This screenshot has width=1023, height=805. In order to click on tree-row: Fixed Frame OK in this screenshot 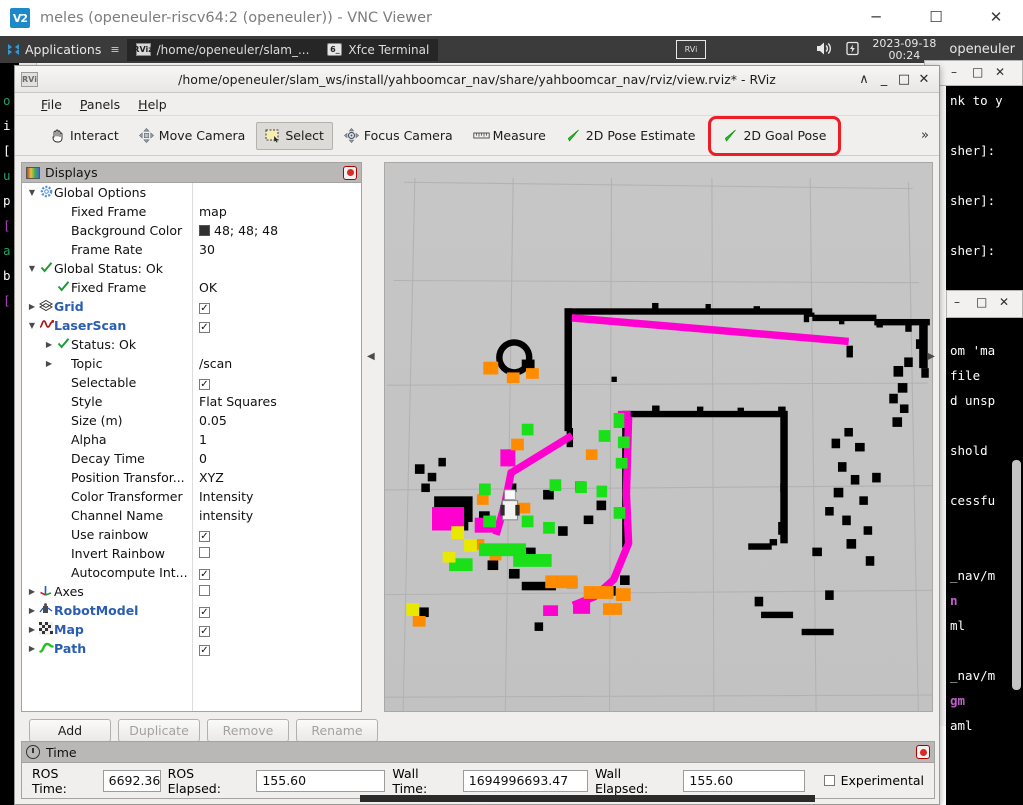, I will do `click(191, 287)`.